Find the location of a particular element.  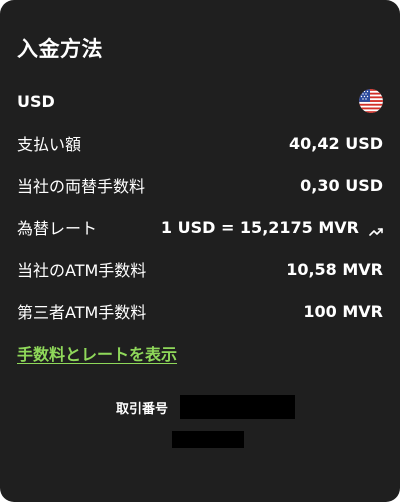

view-fees-and-rates-link: 手数料とレートを表示 is located at coordinates (97, 353).